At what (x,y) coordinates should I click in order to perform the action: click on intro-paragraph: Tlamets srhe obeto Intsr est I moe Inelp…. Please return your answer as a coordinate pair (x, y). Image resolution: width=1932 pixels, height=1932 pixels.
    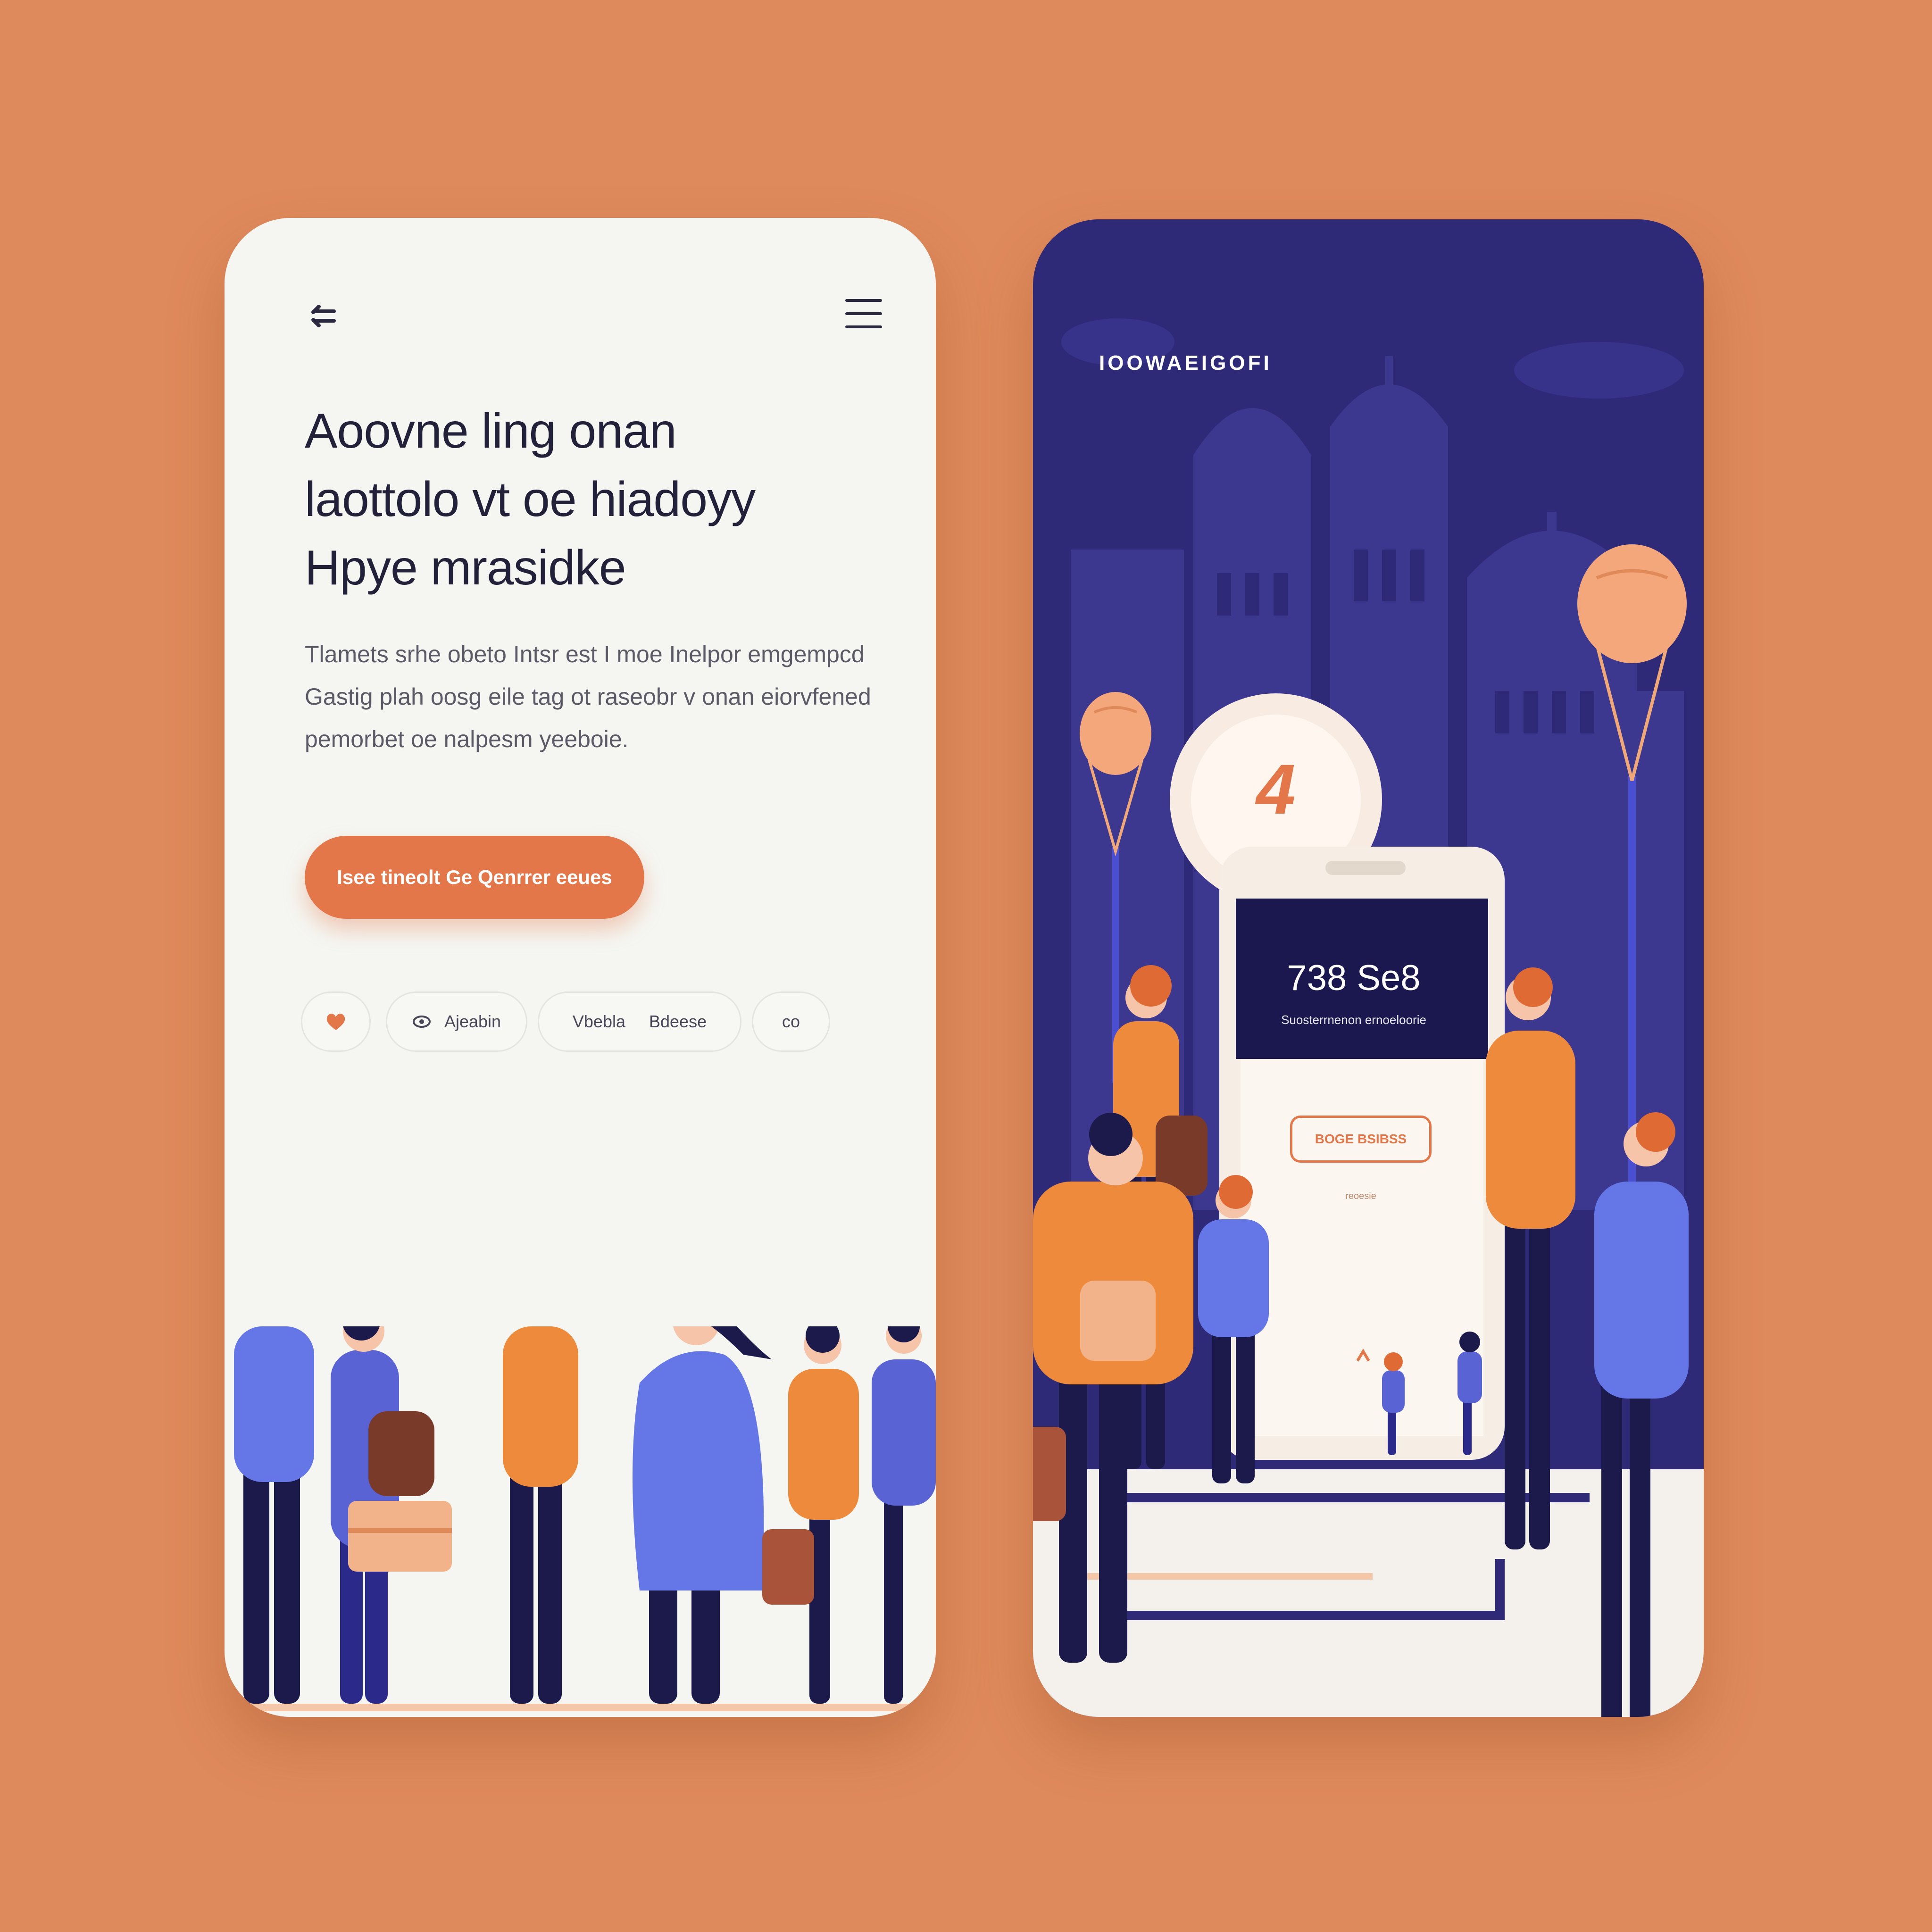
    Looking at the image, I should click on (588, 697).